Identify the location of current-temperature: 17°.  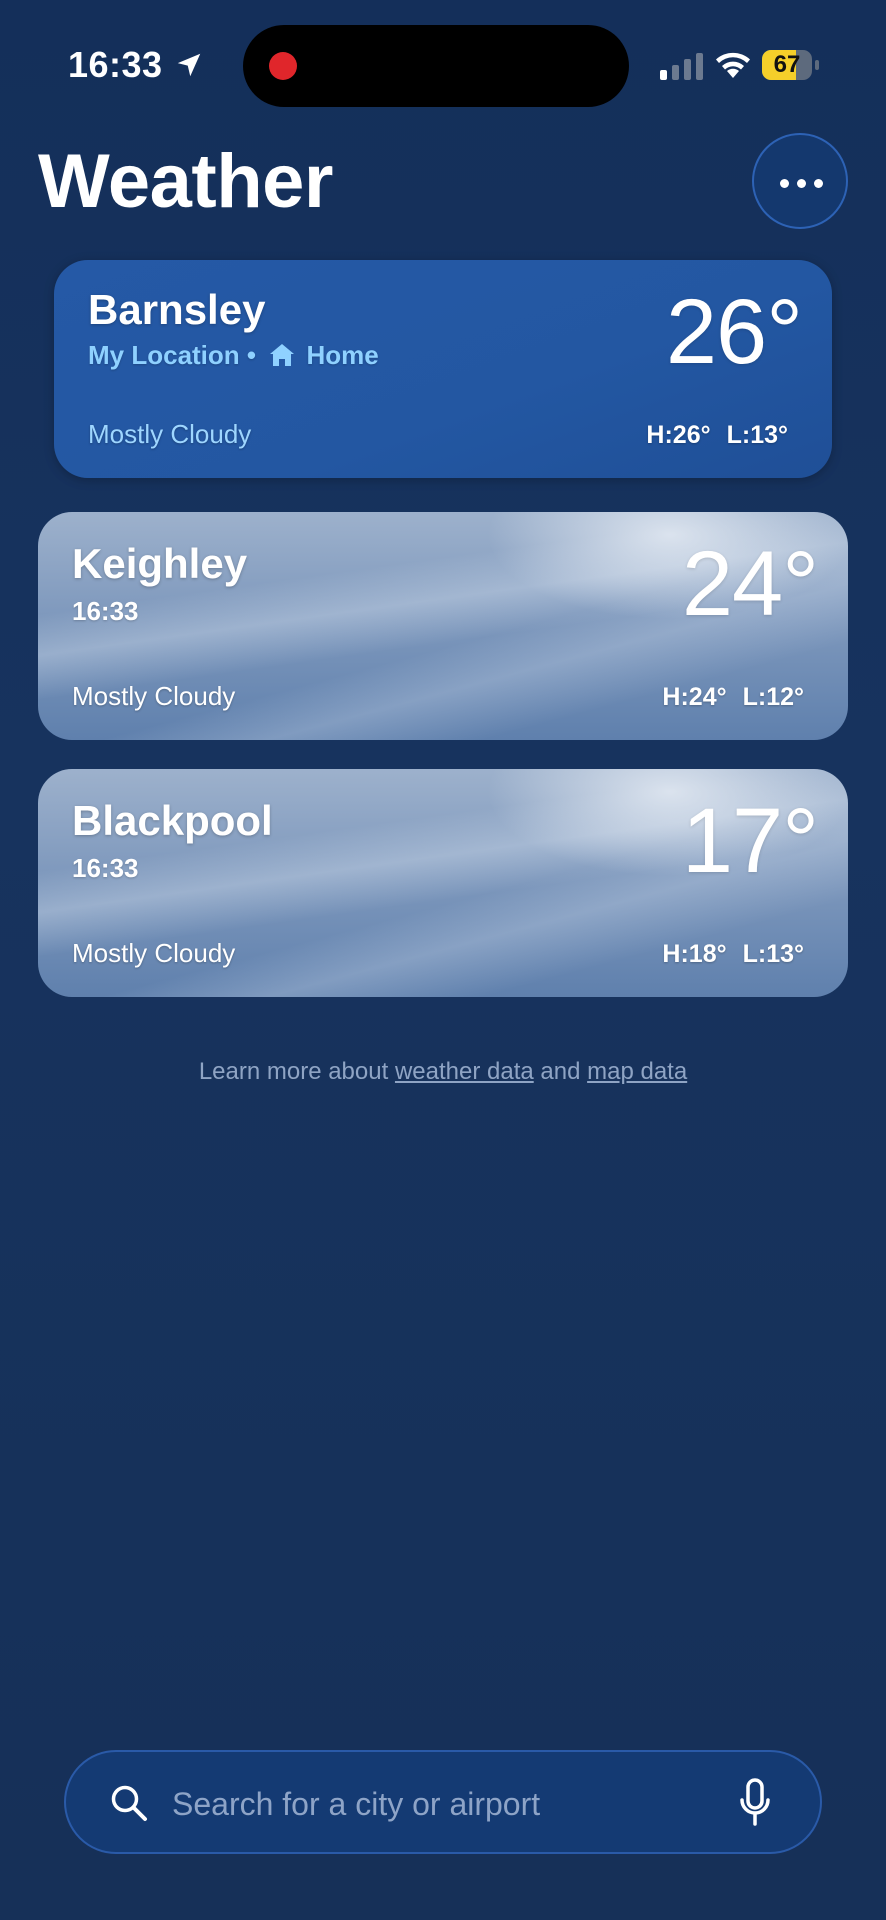
(750, 841).